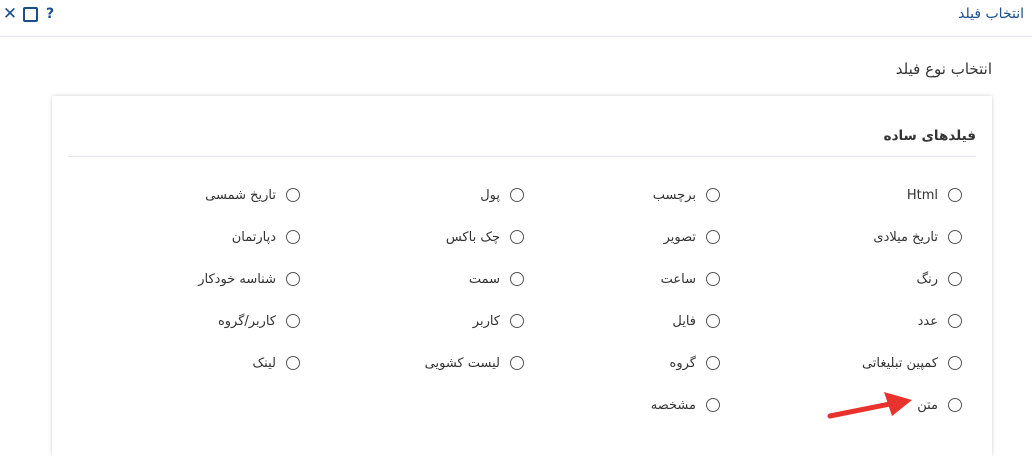 This screenshot has height=456, width=1032. Describe the element at coordinates (30, 14) in the screenshot. I see `maximize-icon` at that location.